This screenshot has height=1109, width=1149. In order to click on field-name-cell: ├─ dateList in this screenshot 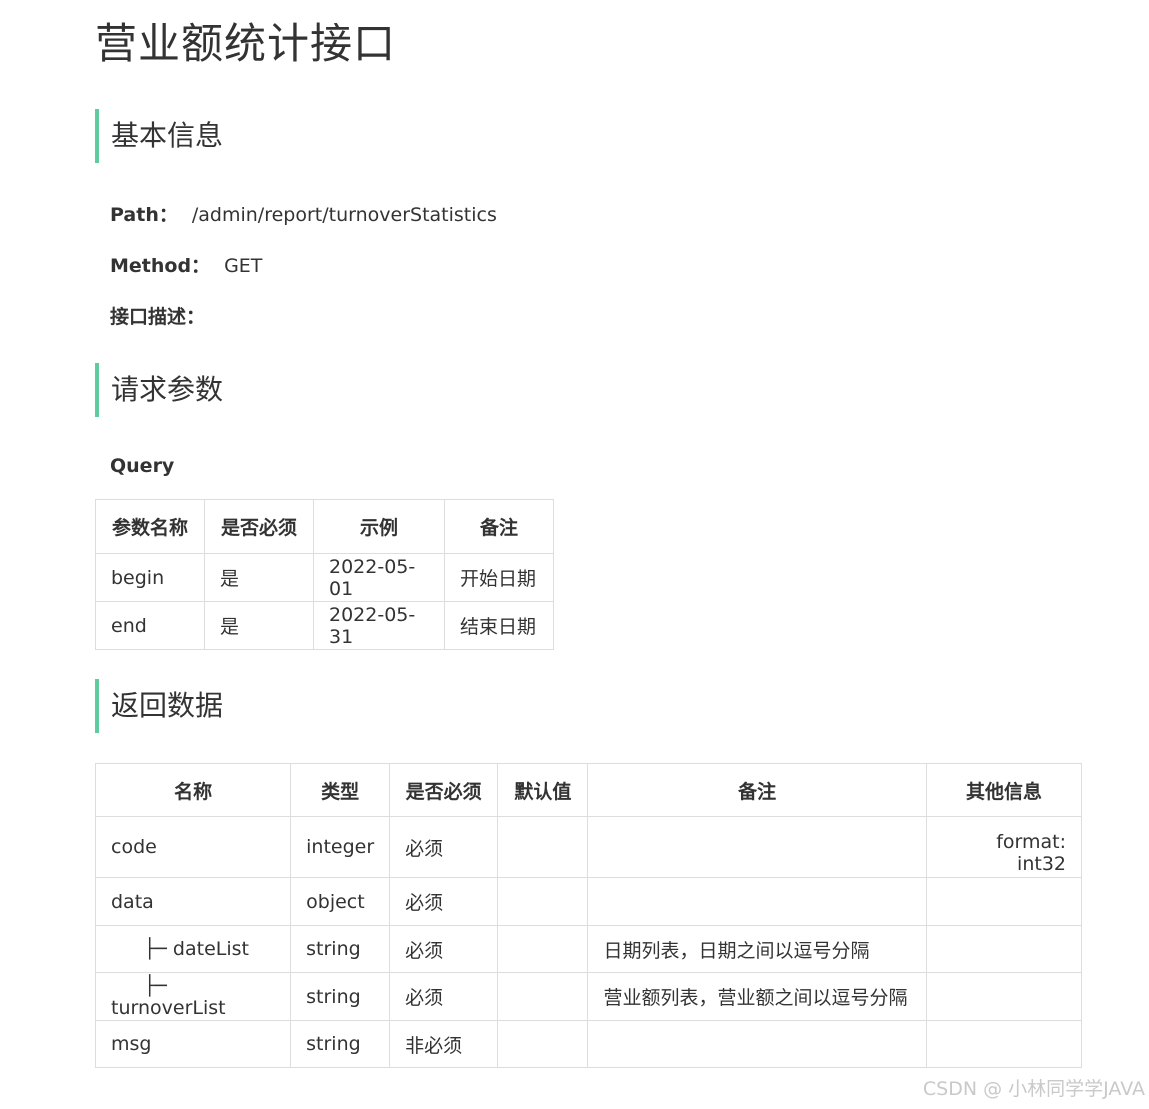, I will do `click(193, 949)`.